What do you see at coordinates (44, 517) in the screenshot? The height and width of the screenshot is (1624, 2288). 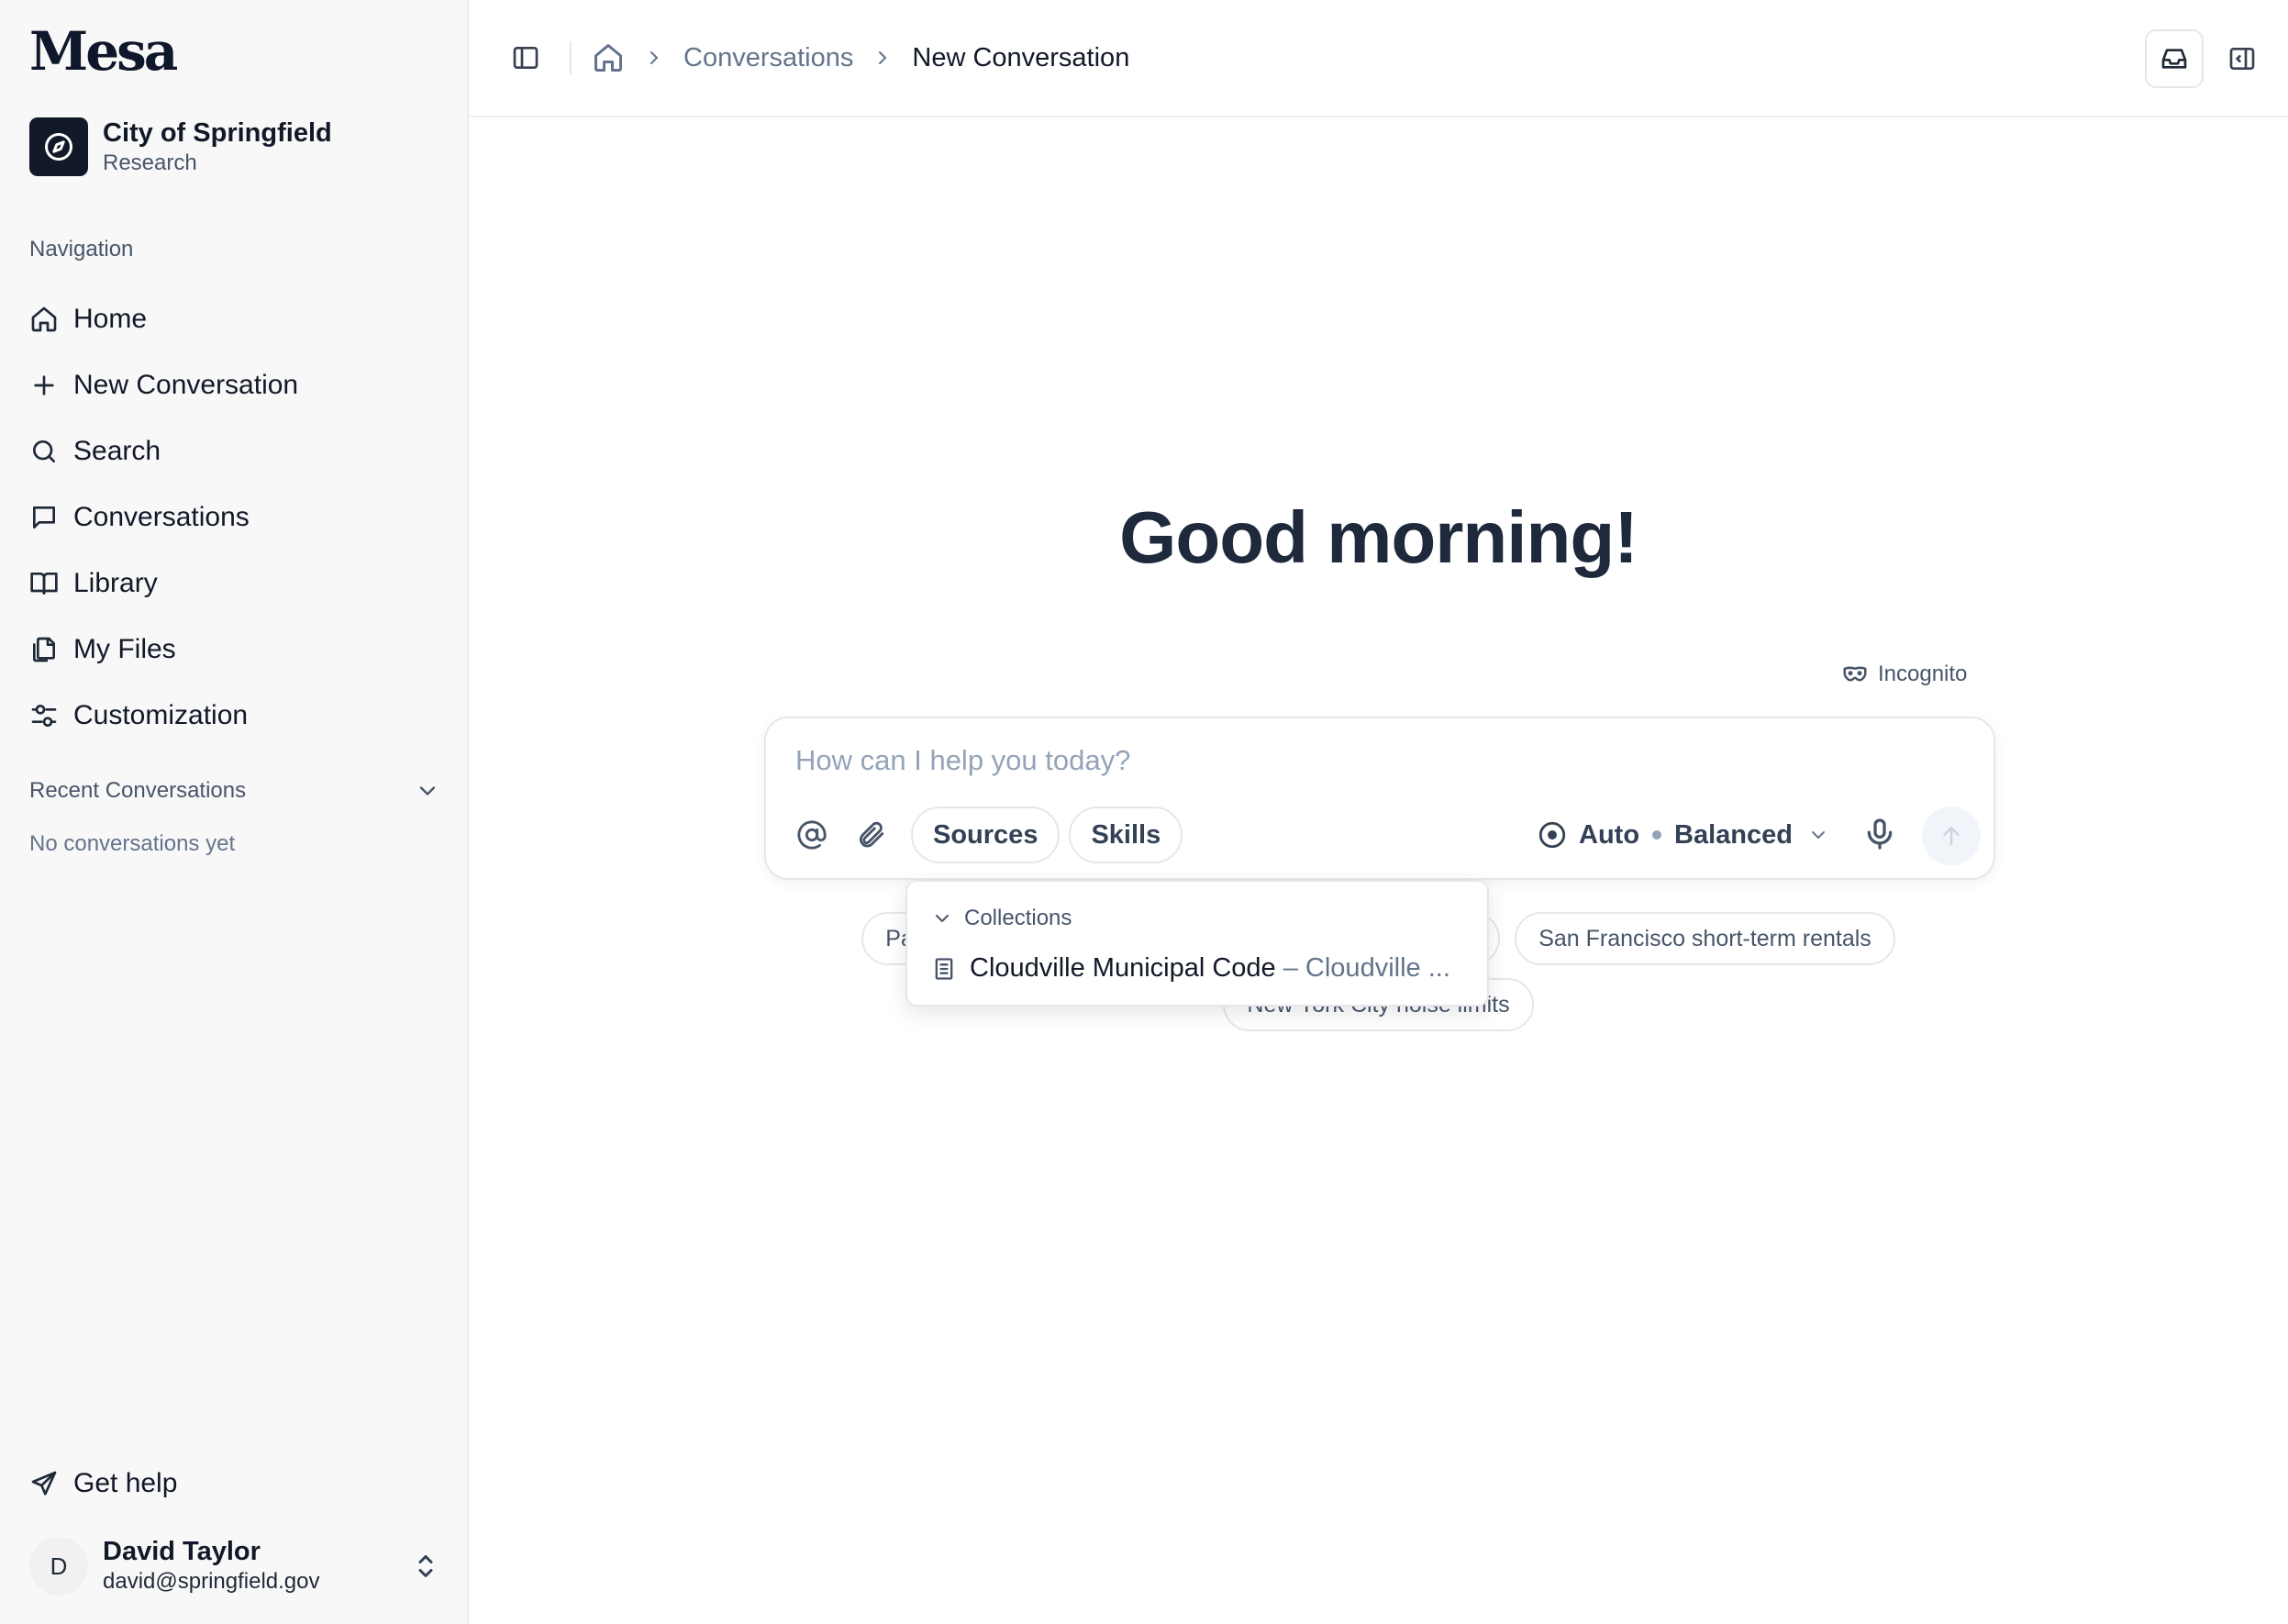 I see `chat-icon` at bounding box center [44, 517].